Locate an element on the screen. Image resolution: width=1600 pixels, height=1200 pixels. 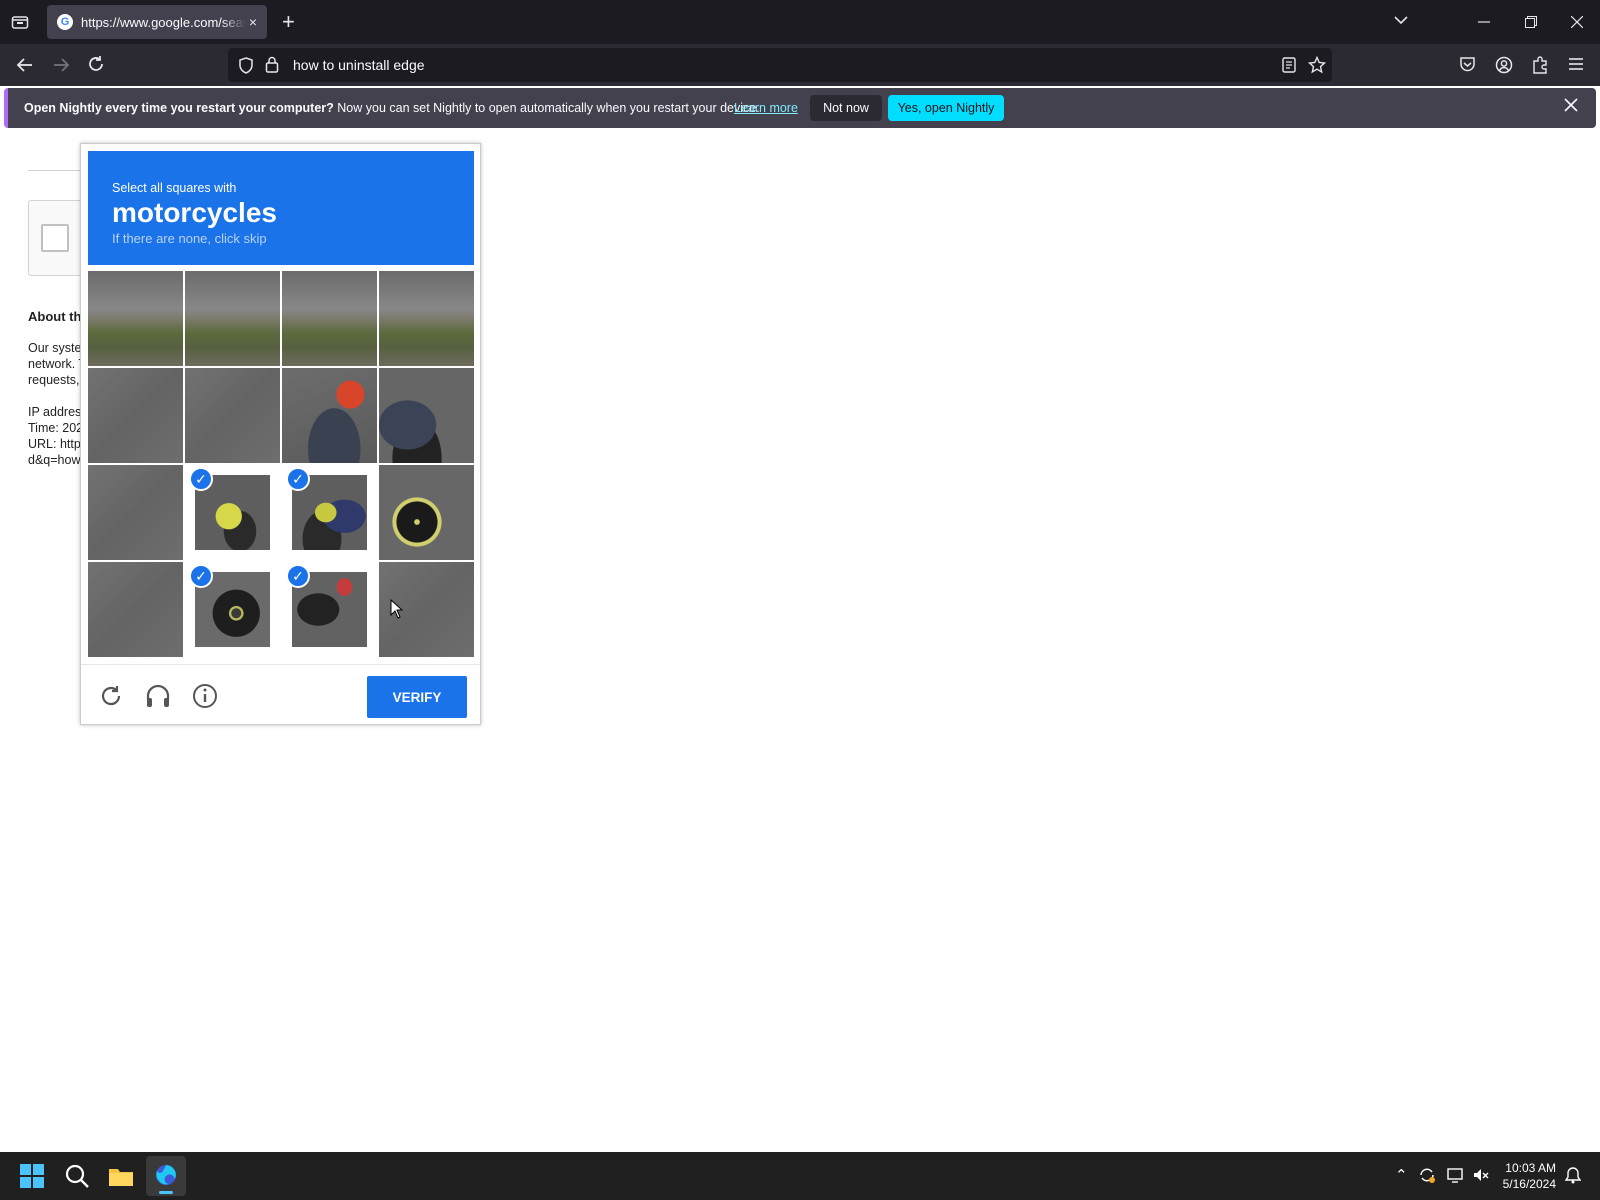
reader-view-icon is located at coordinates (1289, 65).